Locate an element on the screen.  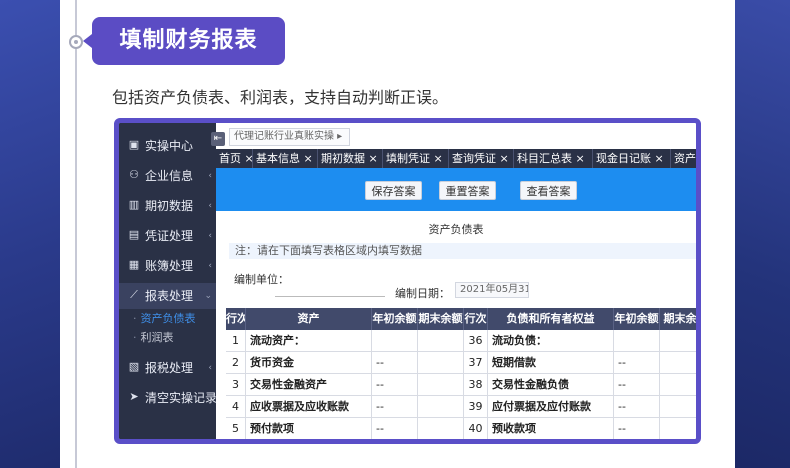
sidebar-item-clear-records: ➤ 清空实操记录 is located at coordinates (167, 398).